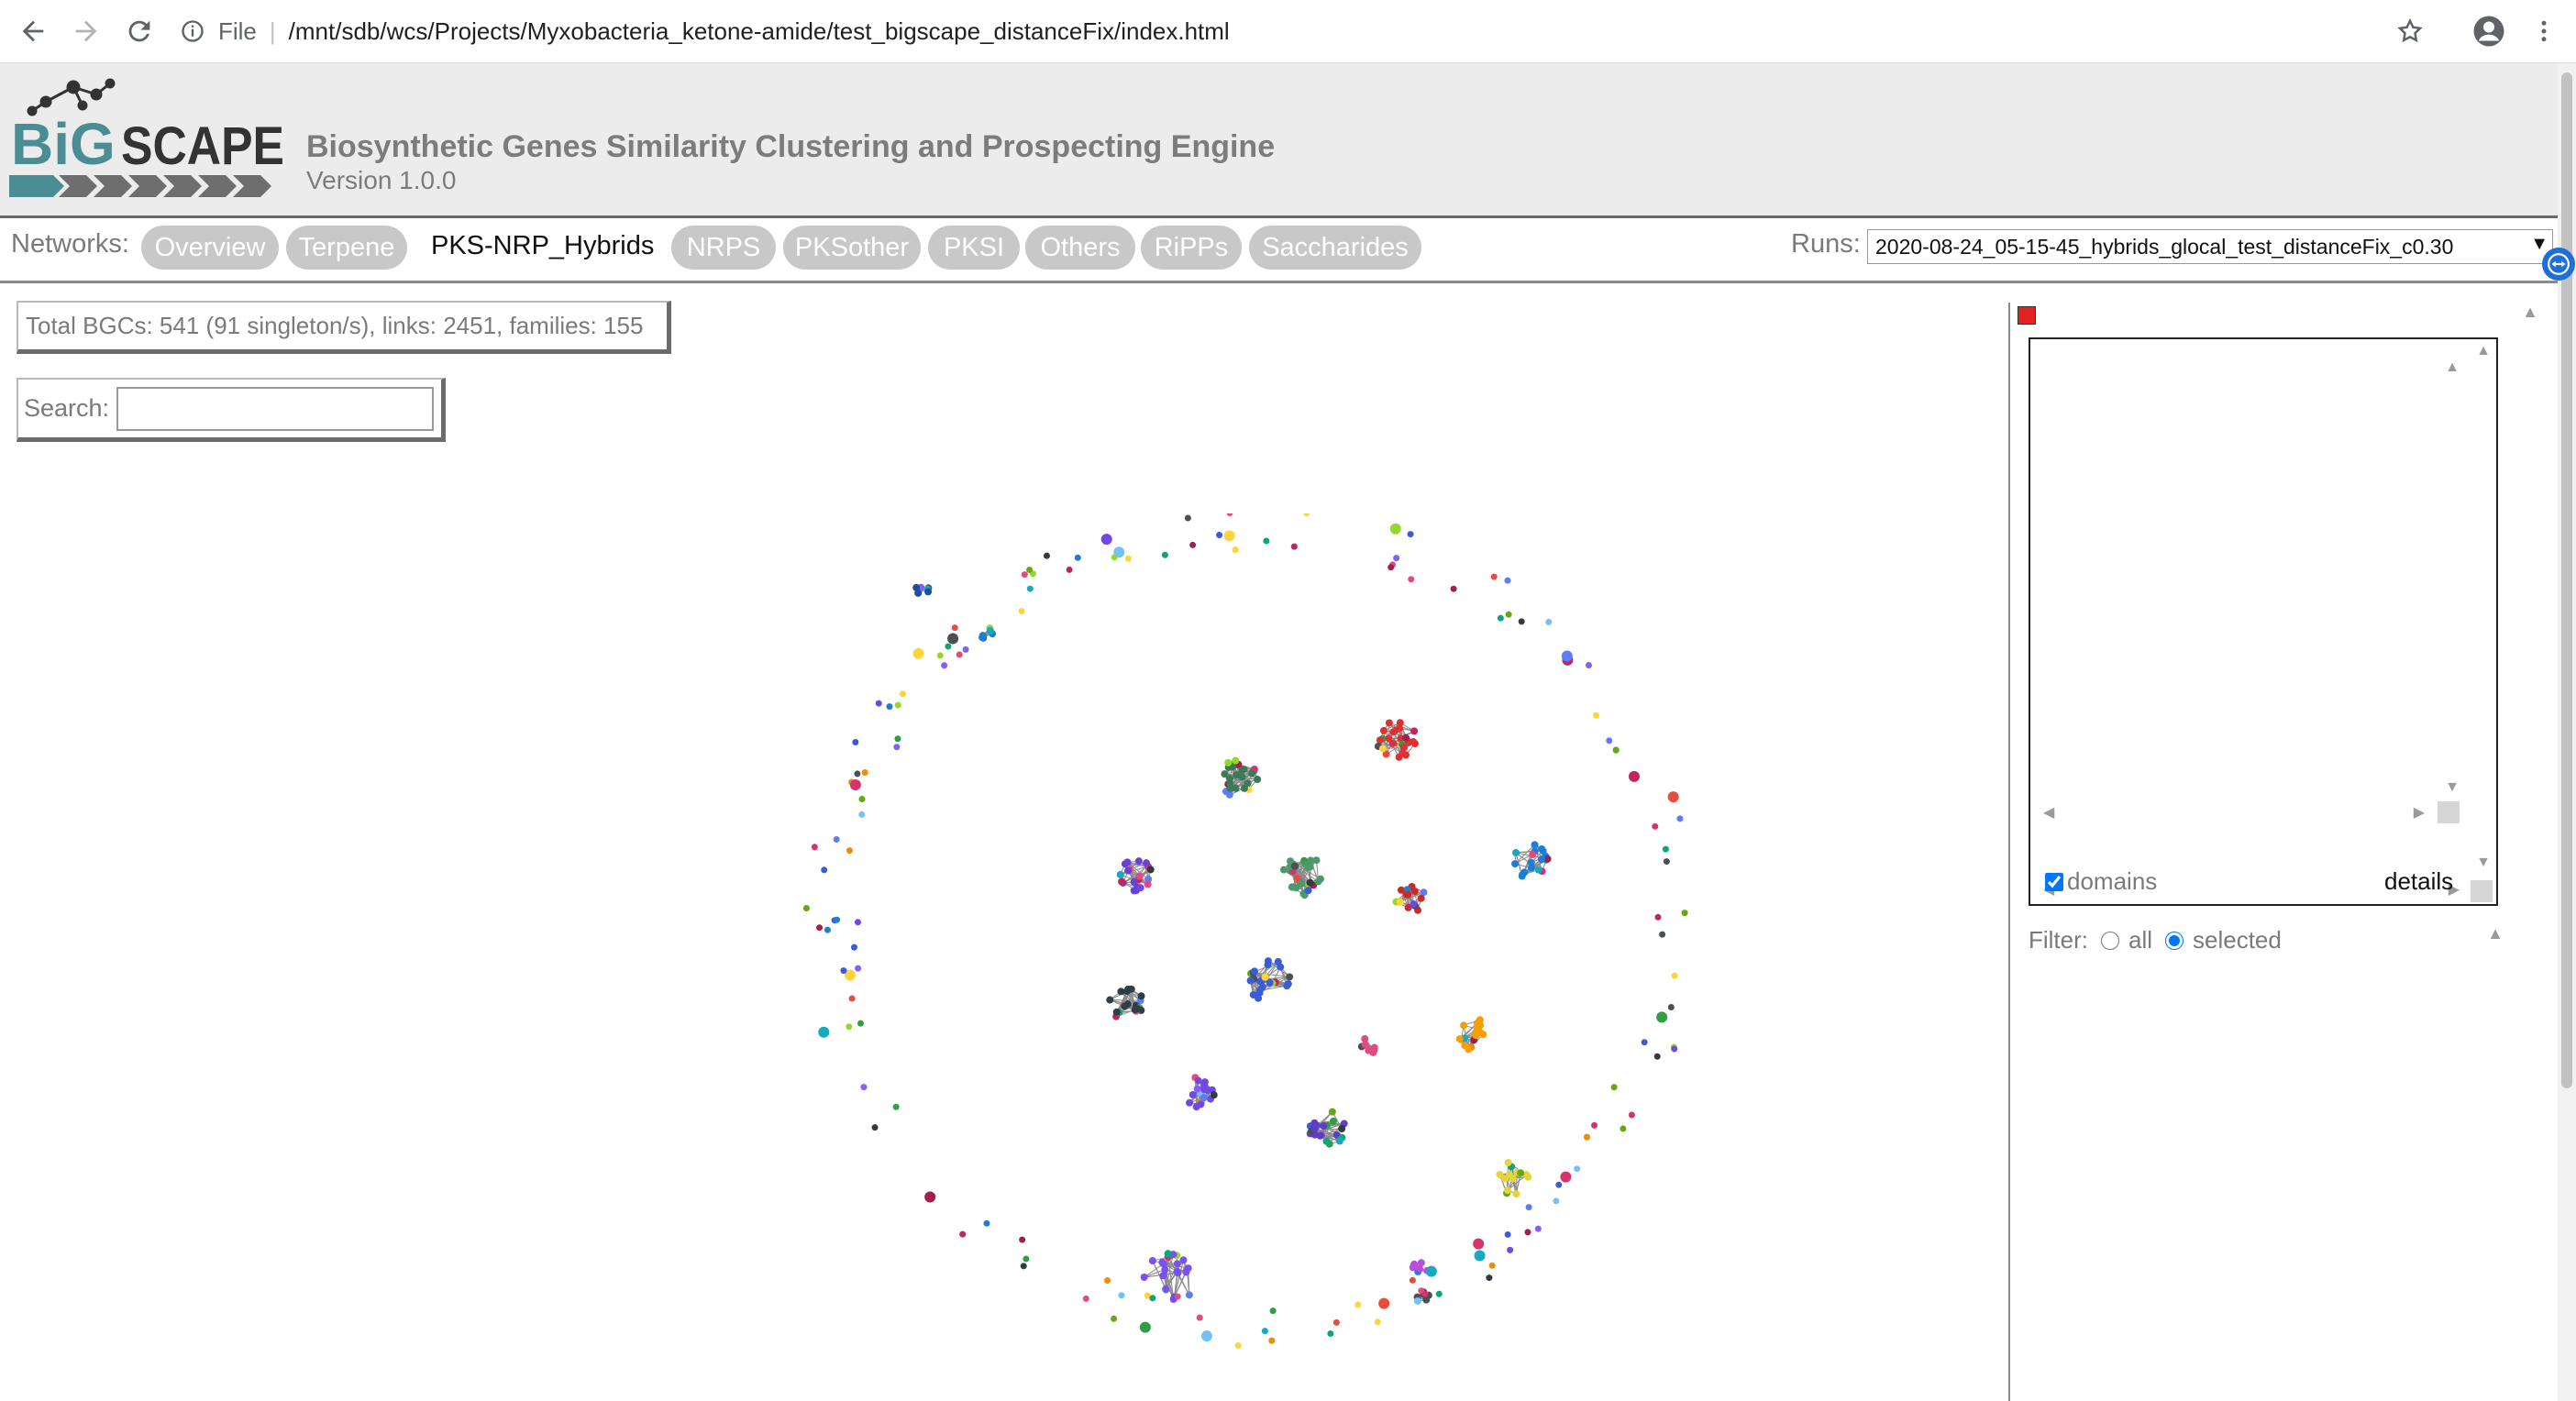 The height and width of the screenshot is (1401, 2576). I want to click on tab-others: Others, so click(1080, 248).